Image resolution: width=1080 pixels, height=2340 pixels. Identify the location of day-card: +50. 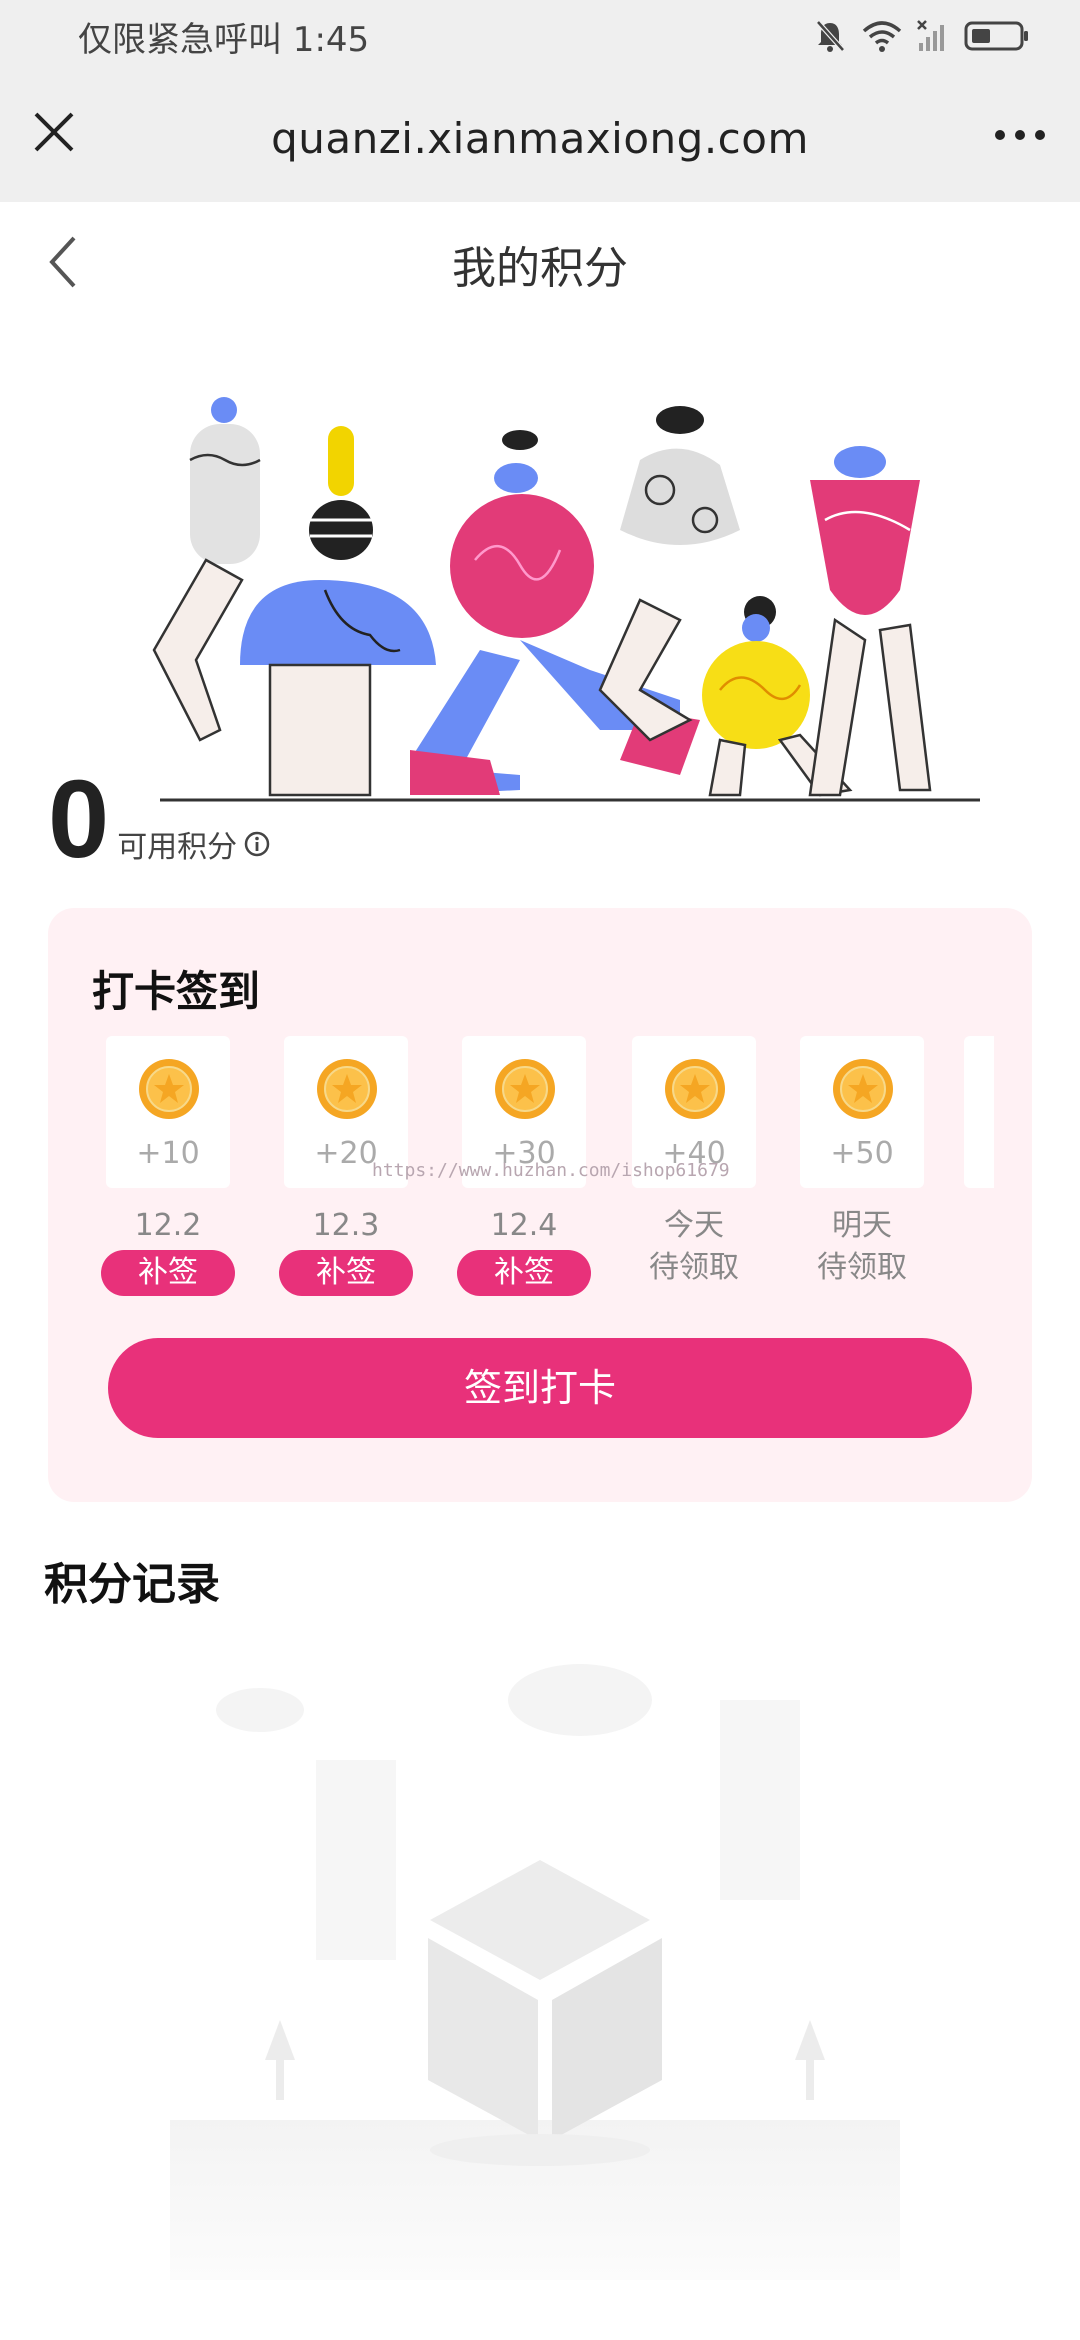
(862, 1112).